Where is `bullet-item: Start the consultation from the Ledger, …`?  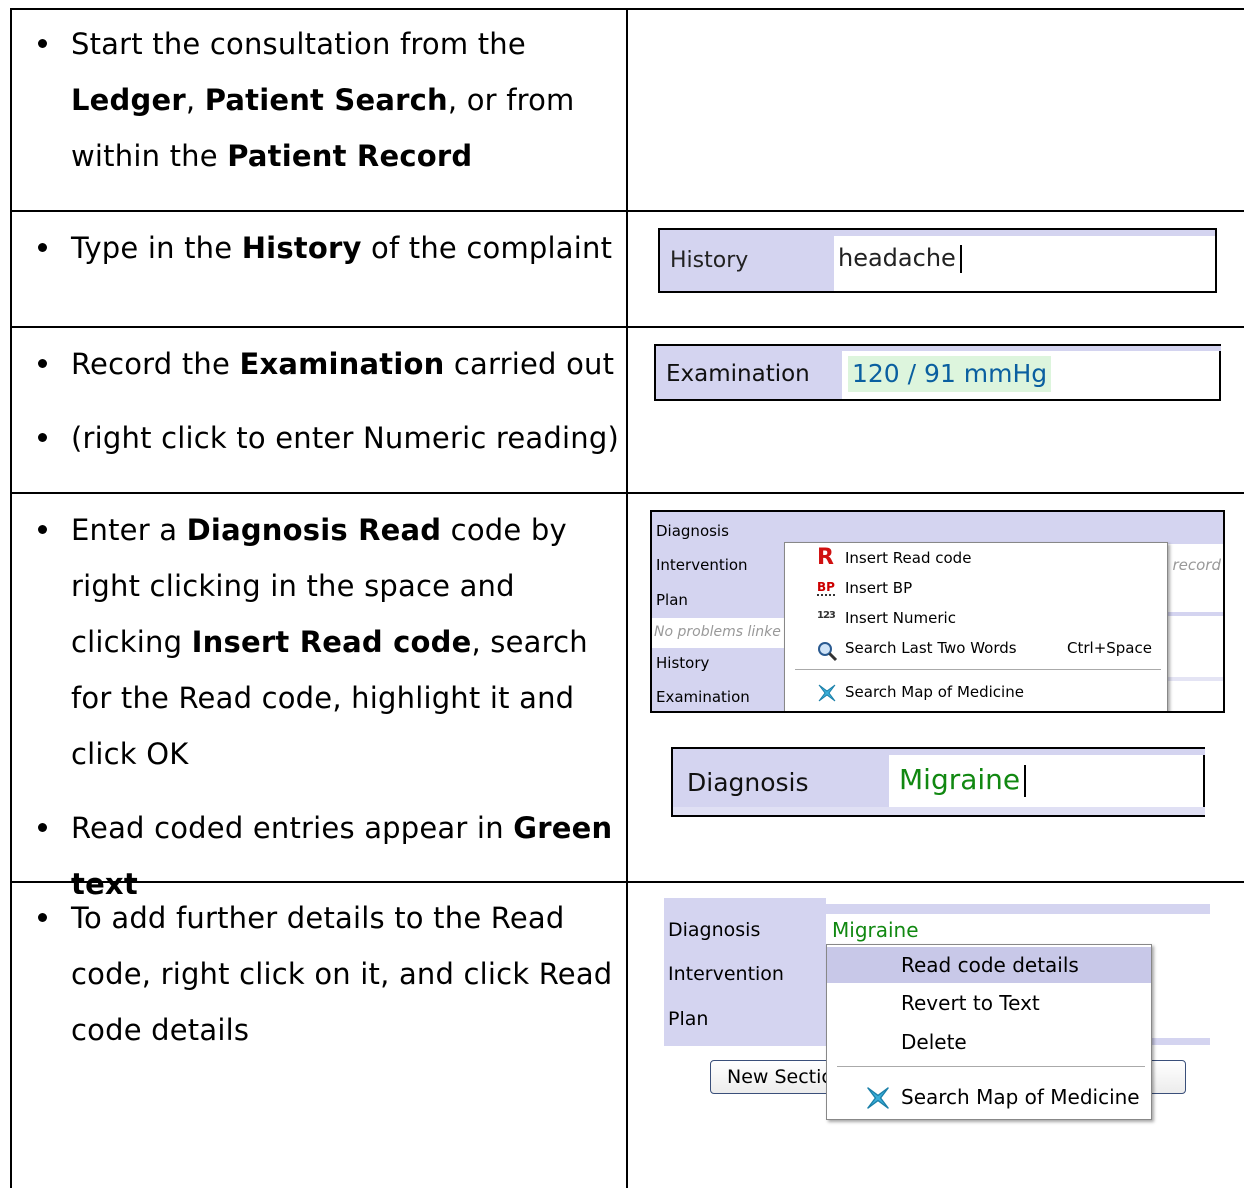
bullet-item: Start the consultation from the Ledger, … is located at coordinates (318, 100).